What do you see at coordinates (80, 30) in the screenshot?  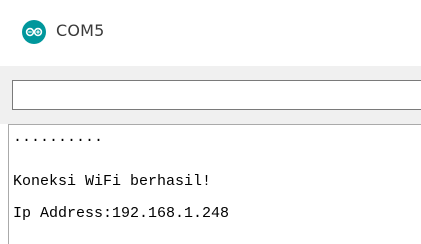 I see `window-title: COM5` at bounding box center [80, 30].